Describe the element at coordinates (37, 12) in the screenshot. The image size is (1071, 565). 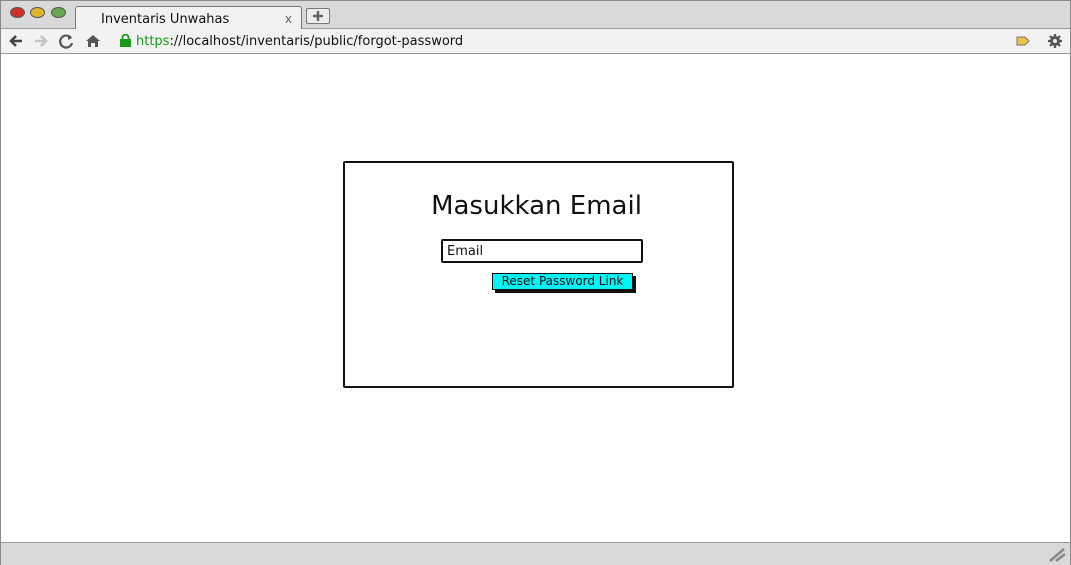
I see `minimize-window-button` at that location.